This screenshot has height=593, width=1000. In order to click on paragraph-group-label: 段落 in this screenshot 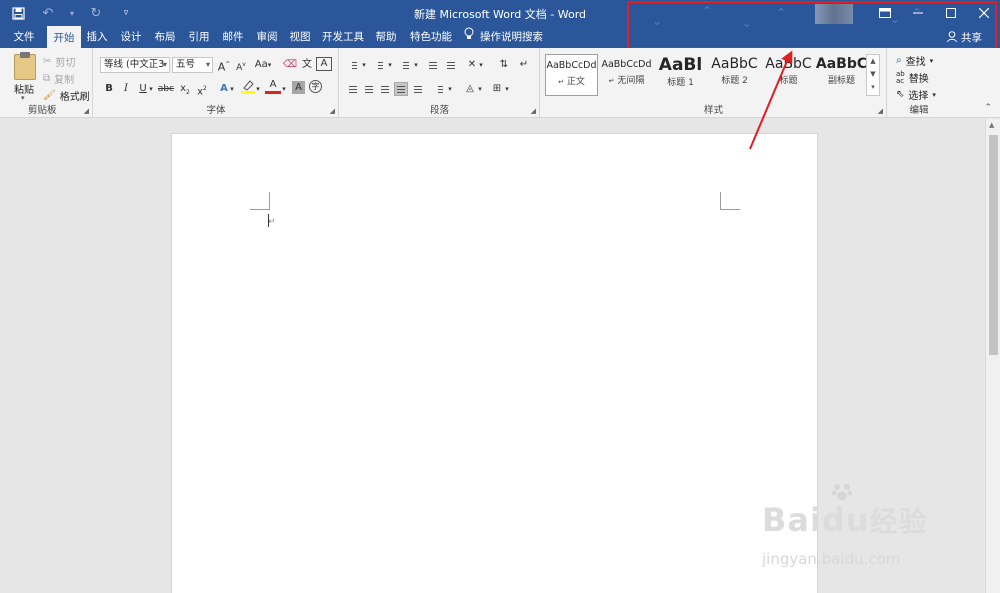, I will do `click(439, 110)`.